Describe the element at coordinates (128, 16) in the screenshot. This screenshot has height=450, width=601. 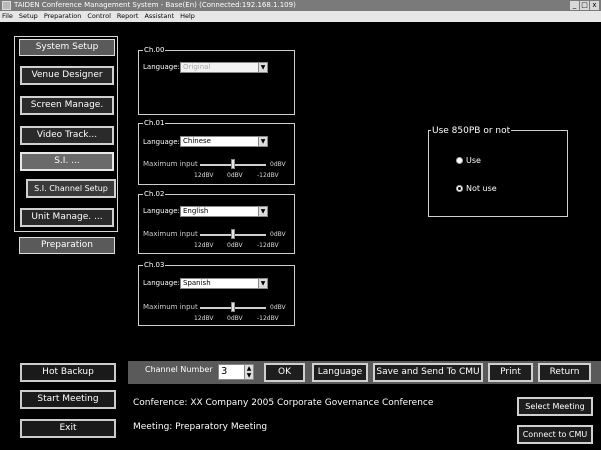
I see `menu-report: Report` at that location.